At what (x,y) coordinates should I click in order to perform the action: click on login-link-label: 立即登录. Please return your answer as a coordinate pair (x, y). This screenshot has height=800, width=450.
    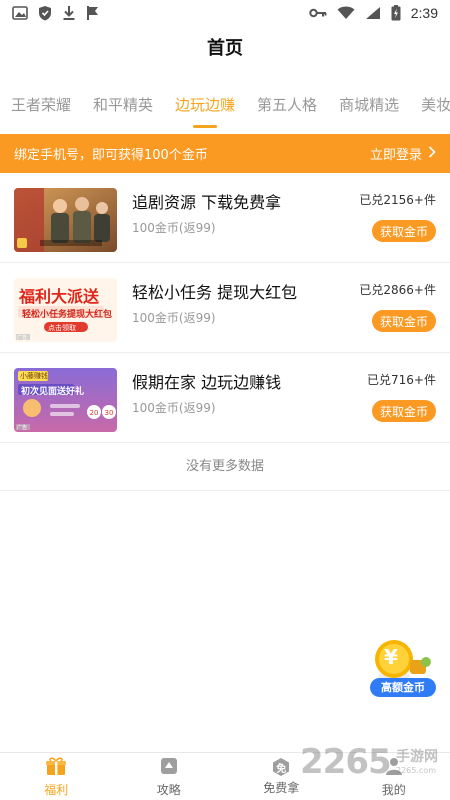
    Looking at the image, I should click on (395, 155).